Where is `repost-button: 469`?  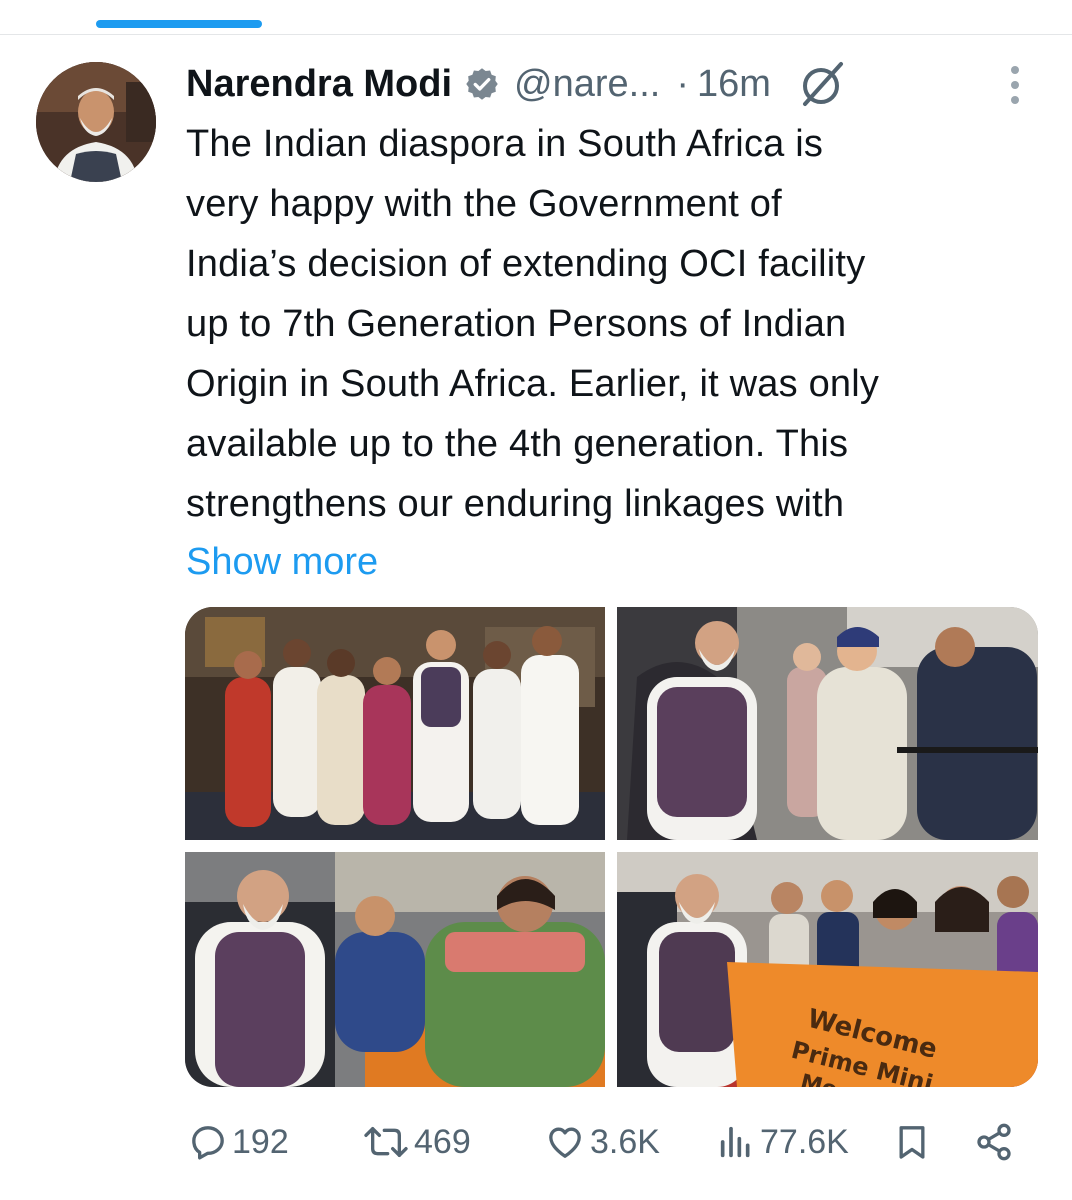
repost-button: 469 is located at coordinates (416, 1142).